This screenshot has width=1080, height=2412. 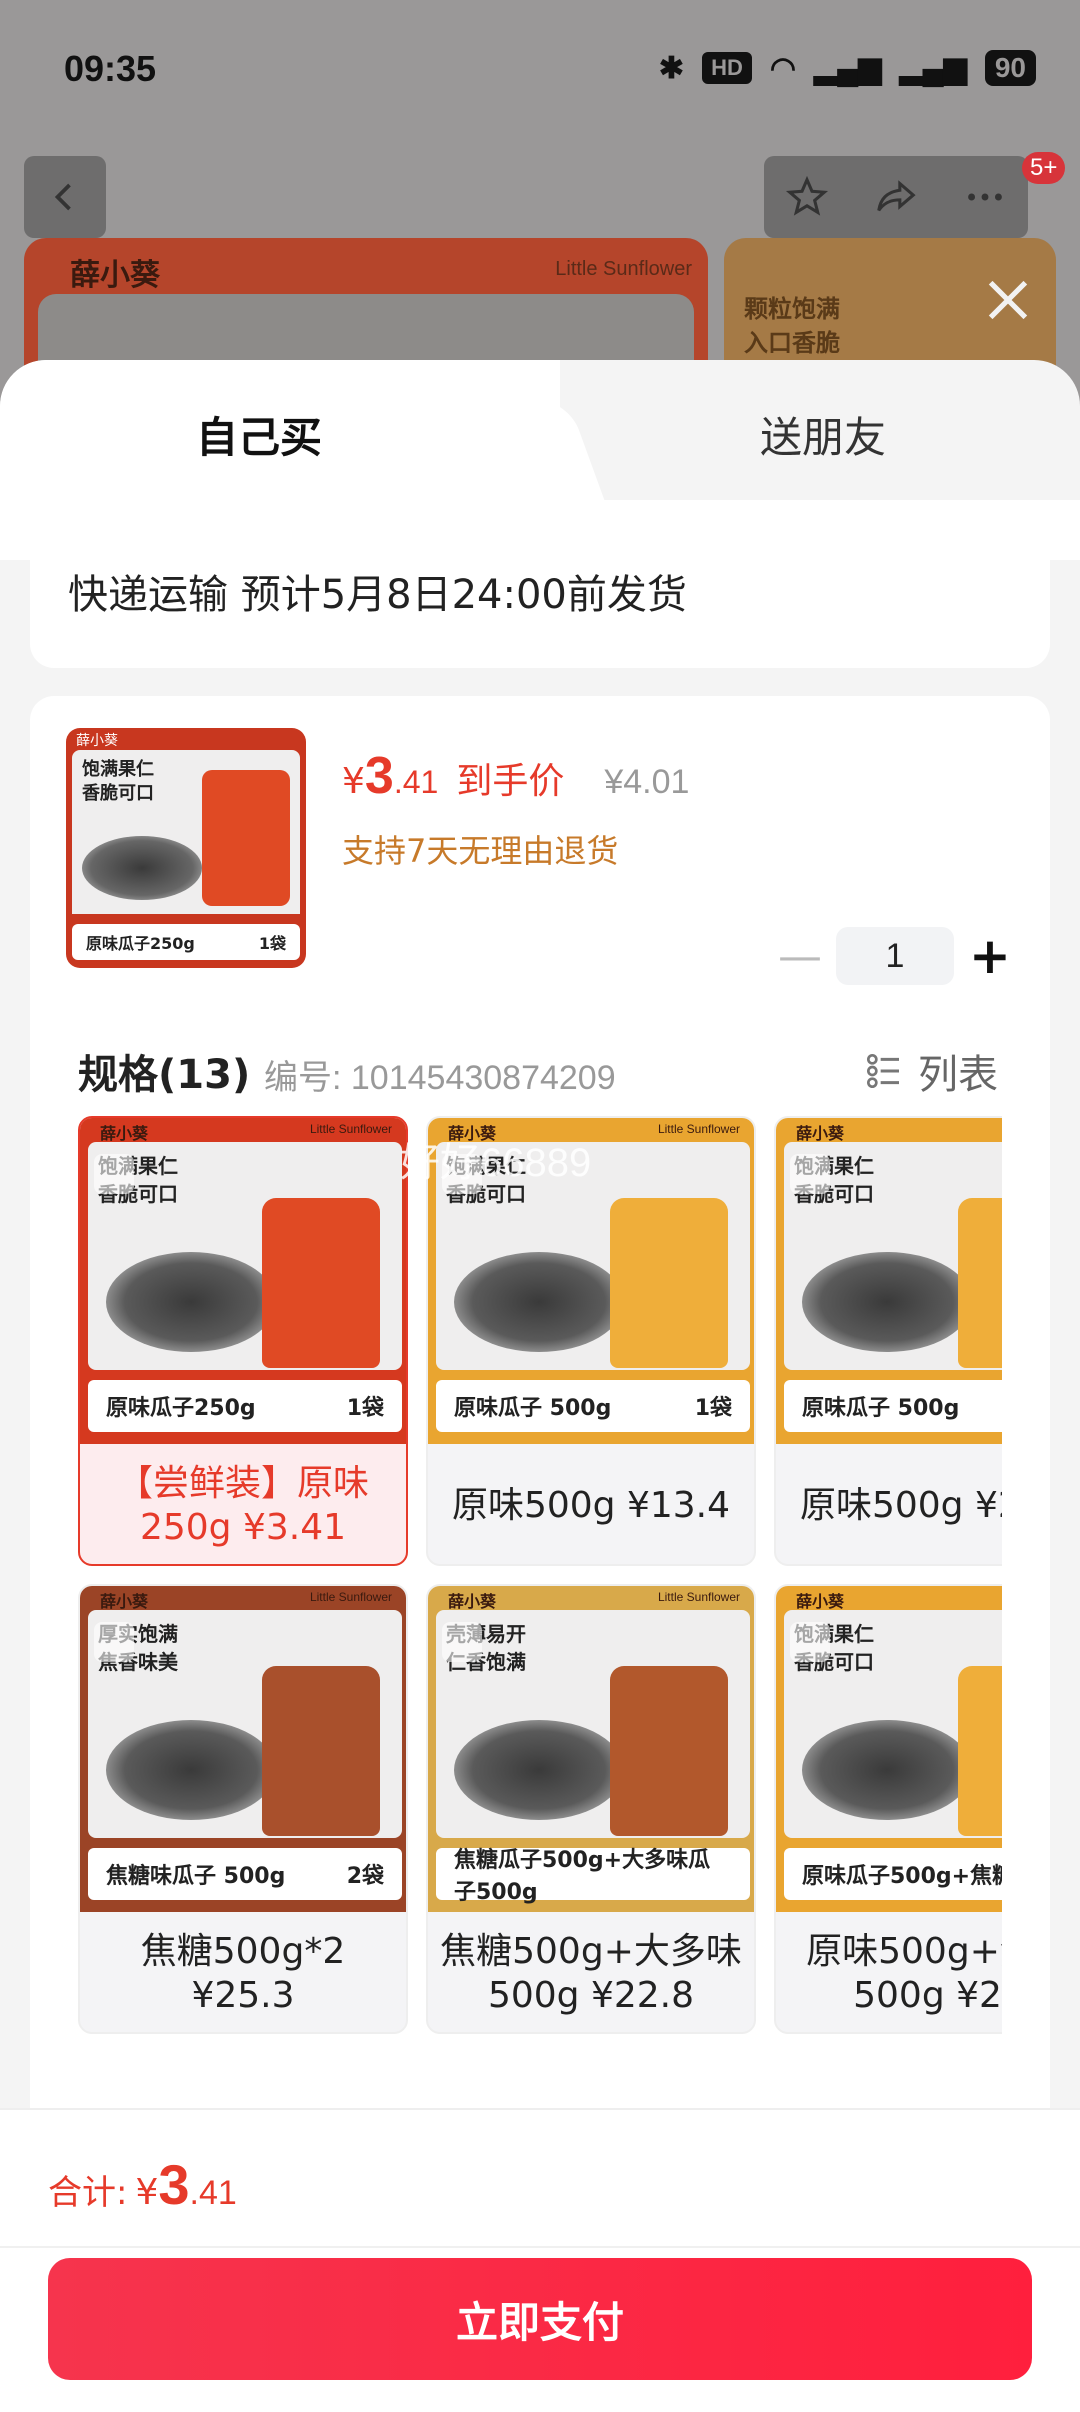 I want to click on spec-option-label: 【尝鲜装】原味250g ¥3.41, so click(x=242, y=1505).